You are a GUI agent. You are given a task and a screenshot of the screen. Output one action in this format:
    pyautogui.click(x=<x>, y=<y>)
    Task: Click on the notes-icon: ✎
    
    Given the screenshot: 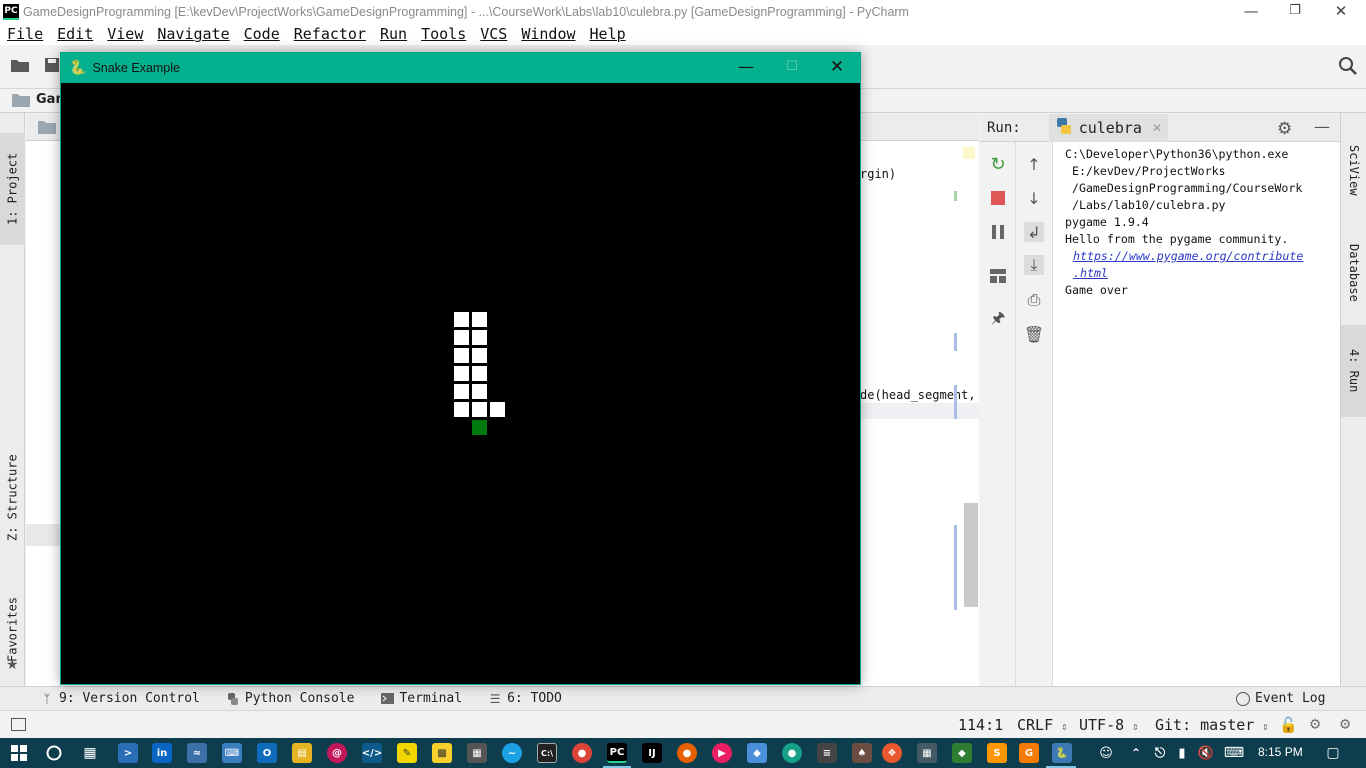 What is the action you would take?
    pyautogui.click(x=407, y=753)
    